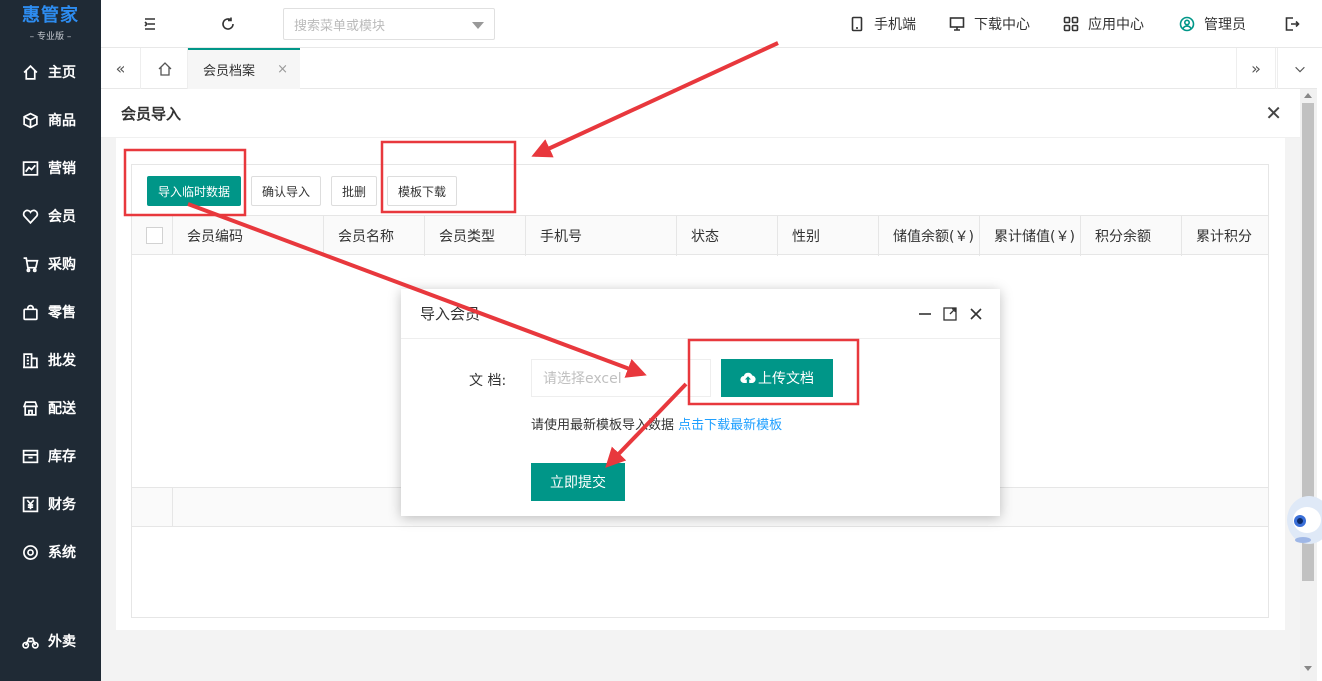 Image resolution: width=1322 pixels, height=681 pixels. What do you see at coordinates (700, 314) in the screenshot?
I see `dialog-header: 导入会员` at bounding box center [700, 314].